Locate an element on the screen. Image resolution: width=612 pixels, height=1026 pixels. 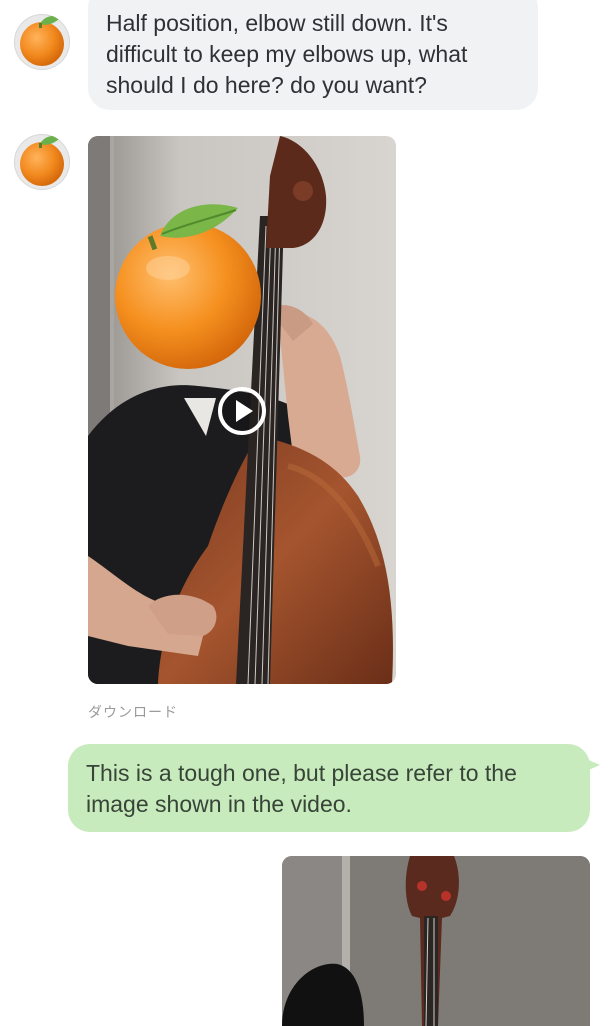
play-icon is located at coordinates (242, 411).